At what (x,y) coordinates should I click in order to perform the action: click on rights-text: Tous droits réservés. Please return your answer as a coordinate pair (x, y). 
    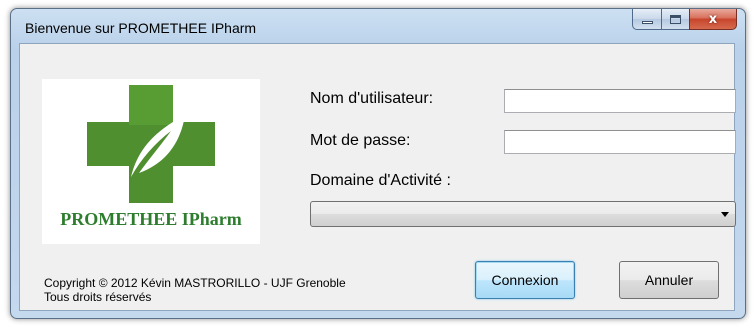
    Looking at the image, I should click on (98, 297).